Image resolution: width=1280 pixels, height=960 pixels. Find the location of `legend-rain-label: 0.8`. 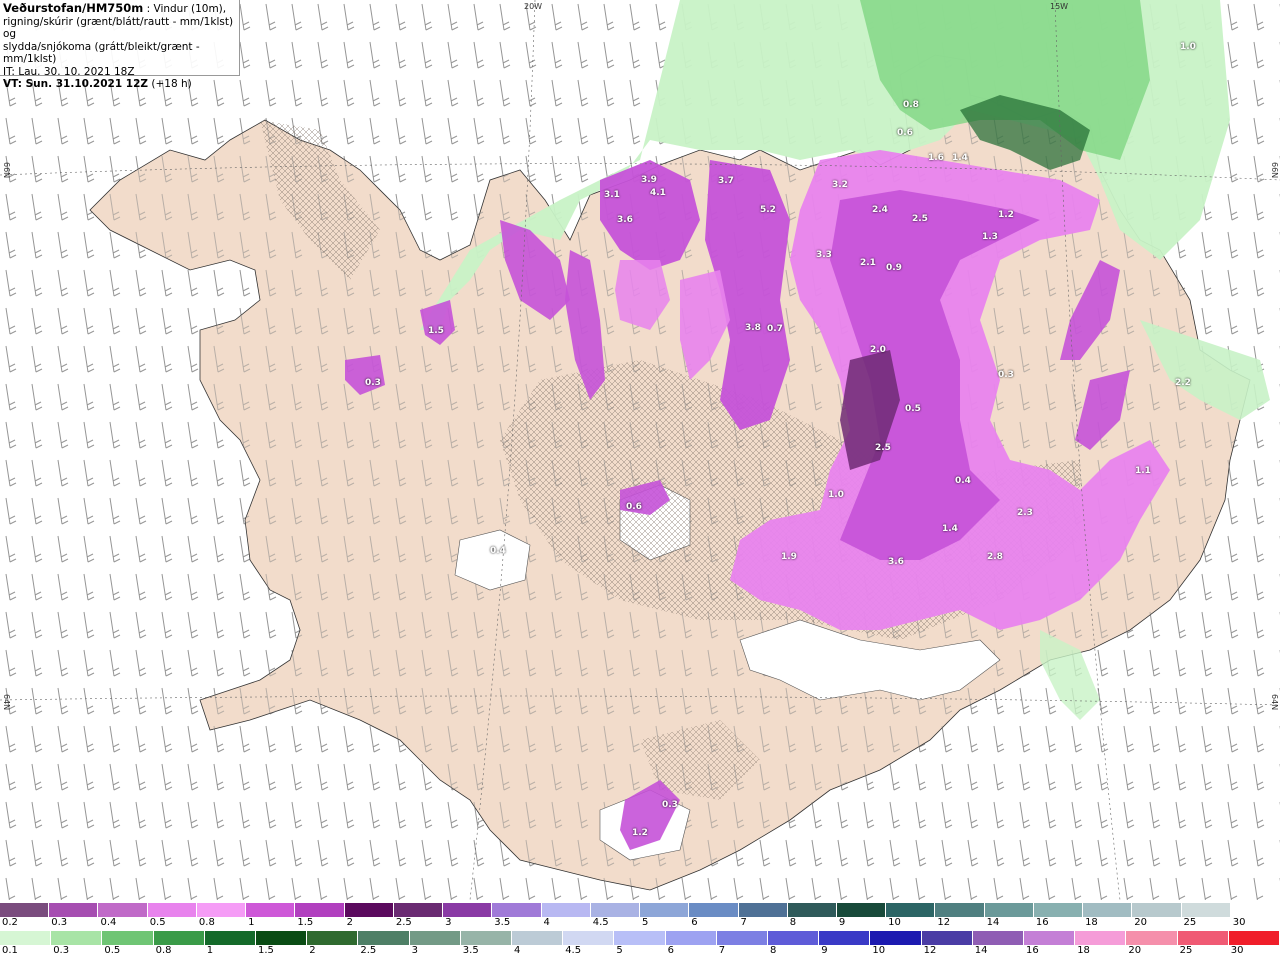

legend-rain-label: 0.8 is located at coordinates (163, 950).